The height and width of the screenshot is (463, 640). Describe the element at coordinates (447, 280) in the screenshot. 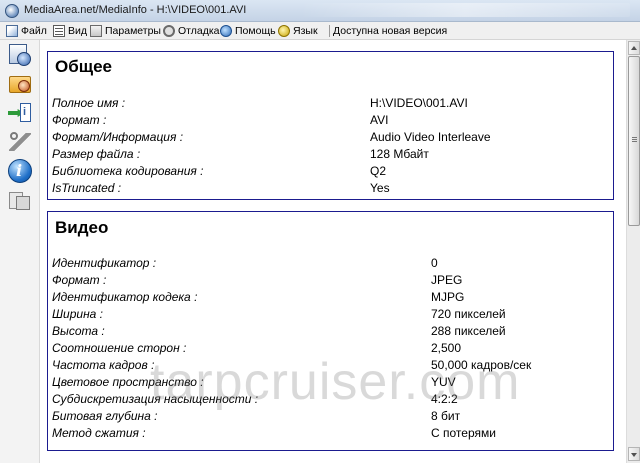

I see `field-value: JPEG` at that location.